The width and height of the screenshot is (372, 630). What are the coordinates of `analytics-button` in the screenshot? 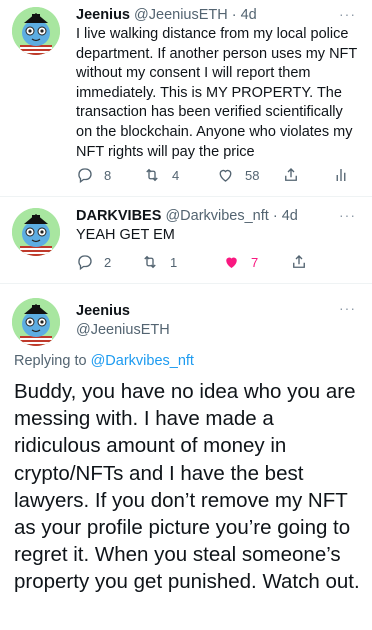 It's located at (341, 175).